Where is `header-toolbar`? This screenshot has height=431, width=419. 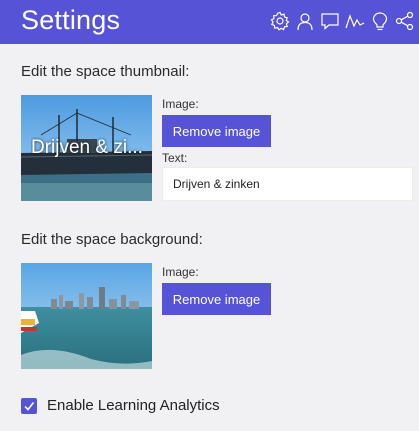
header-toolbar is located at coordinates (342, 21).